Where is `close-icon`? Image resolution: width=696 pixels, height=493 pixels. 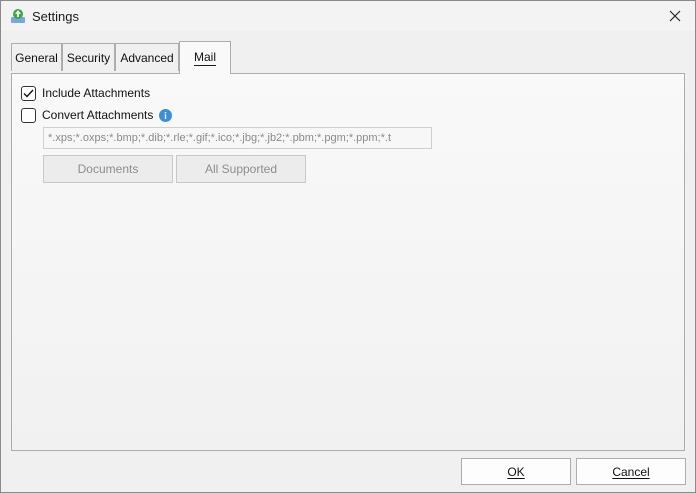 close-icon is located at coordinates (675, 16).